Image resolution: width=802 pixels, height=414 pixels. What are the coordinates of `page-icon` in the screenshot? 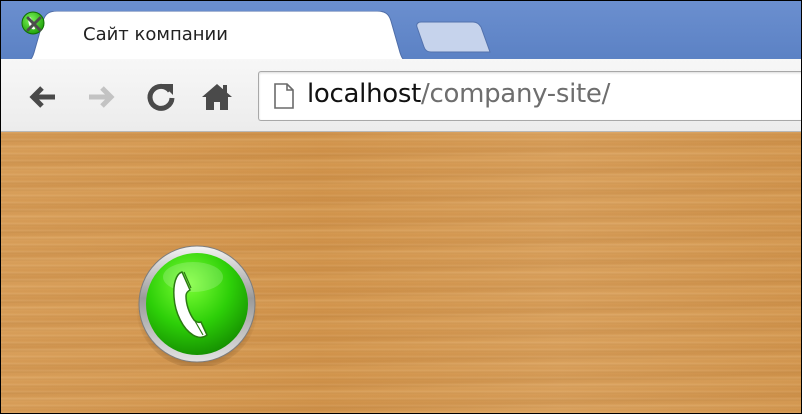 It's located at (284, 96).